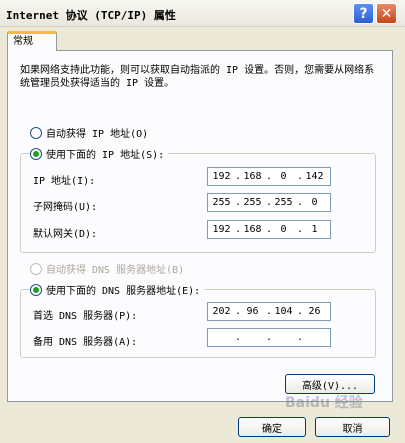  What do you see at coordinates (269, 311) in the screenshot?
I see `preferred-dns-input: 202. 96. 104. 26` at bounding box center [269, 311].